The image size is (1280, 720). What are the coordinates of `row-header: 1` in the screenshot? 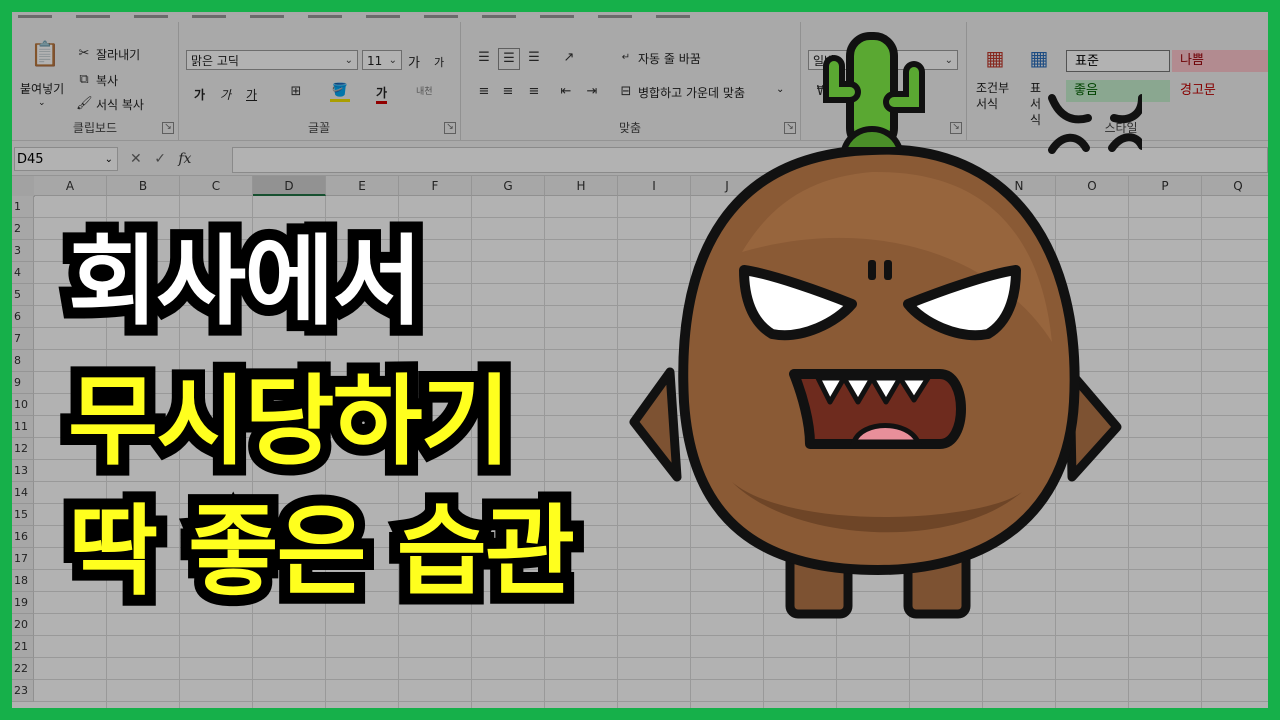 It's located at (23, 207).